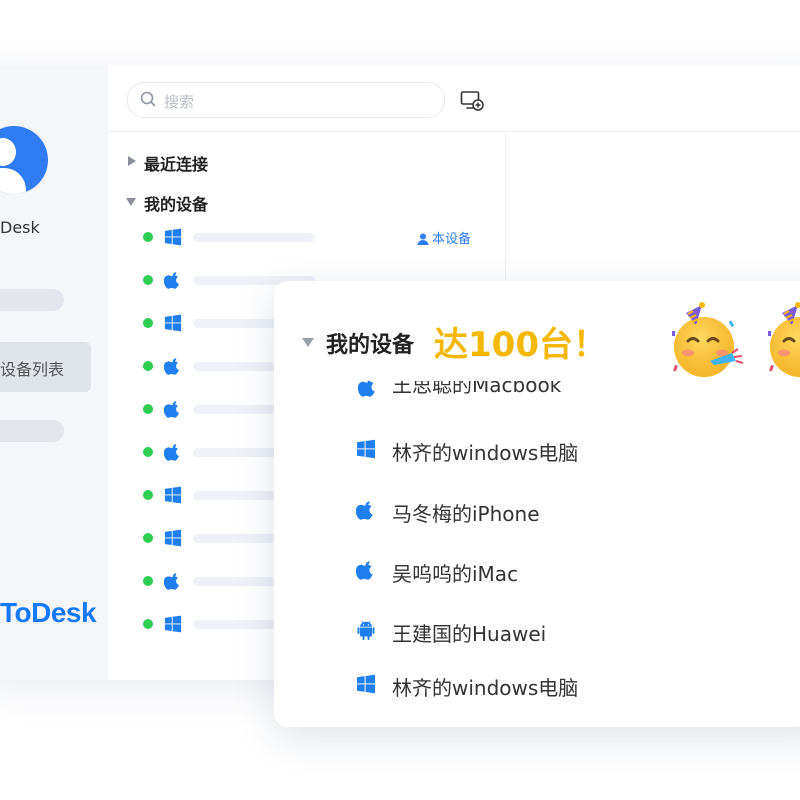 The height and width of the screenshot is (800, 800). I want to click on sidebar-item-device-list: 设备列表, so click(45, 367).